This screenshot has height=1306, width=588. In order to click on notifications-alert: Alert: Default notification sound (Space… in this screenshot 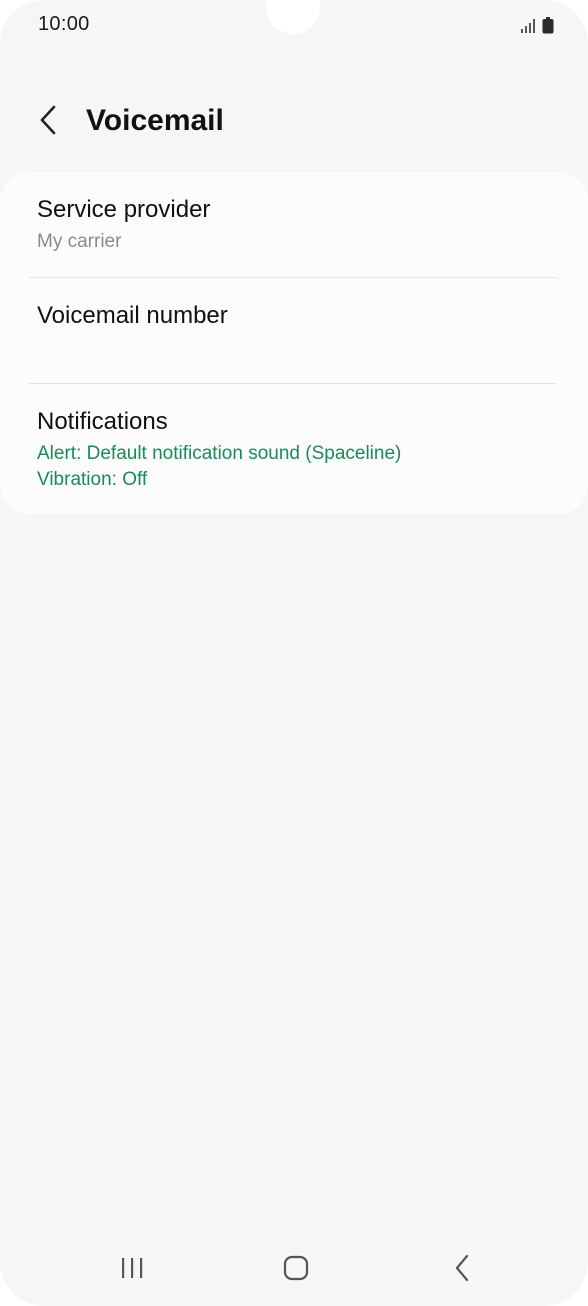, I will do `click(219, 453)`.